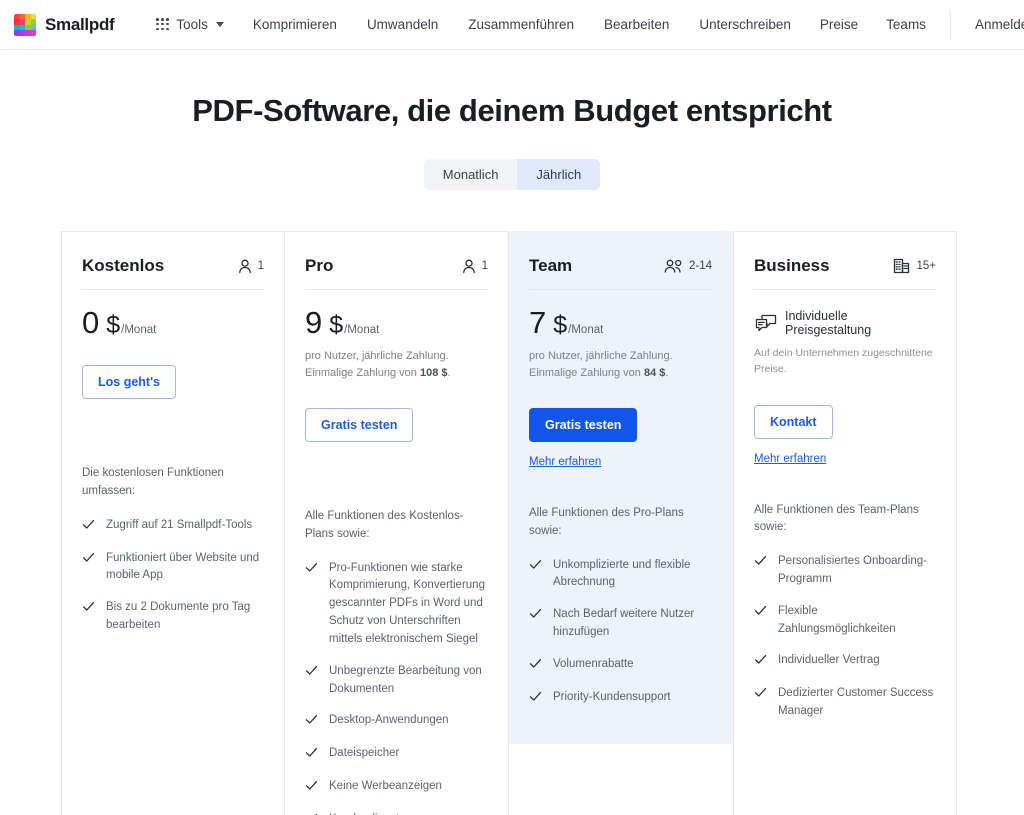 The width and height of the screenshot is (1024, 815). What do you see at coordinates (836, 518) in the screenshot?
I see `features-intro: Alle Funktionen des Team-Plans sowie:` at bounding box center [836, 518].